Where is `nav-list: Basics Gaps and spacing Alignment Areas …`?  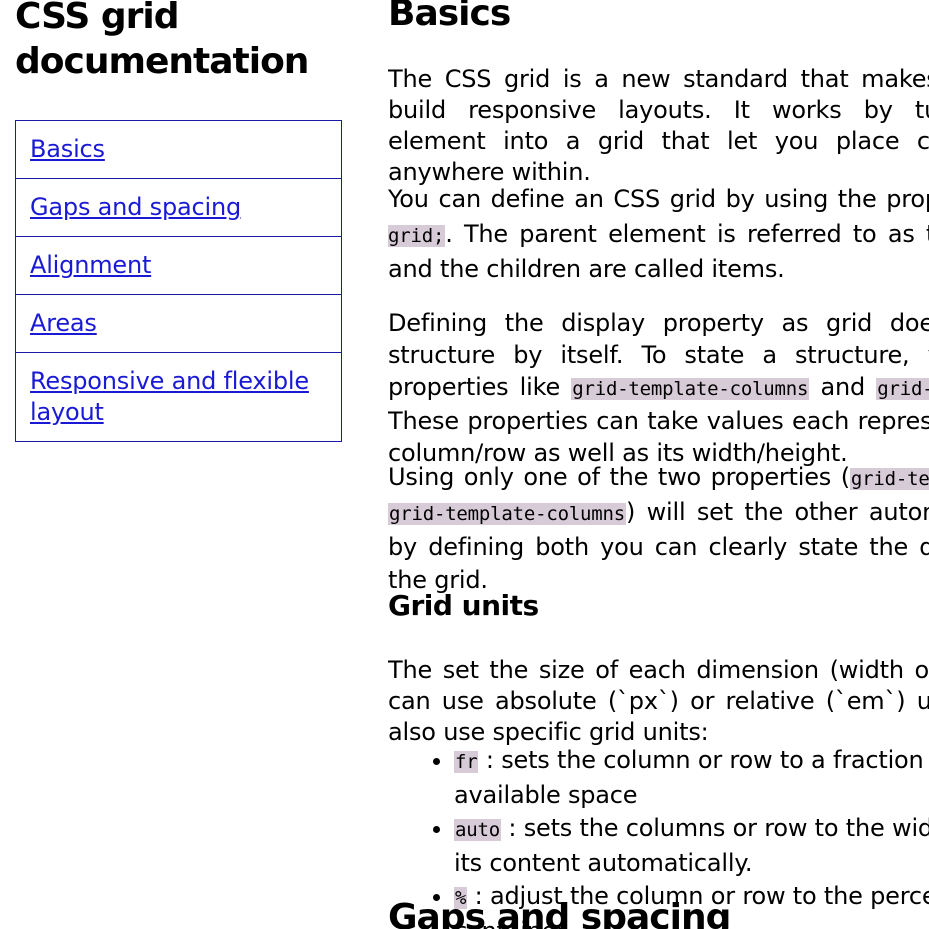
nav-list: Basics Gaps and spacing Alignment Areas … is located at coordinates (178, 281).